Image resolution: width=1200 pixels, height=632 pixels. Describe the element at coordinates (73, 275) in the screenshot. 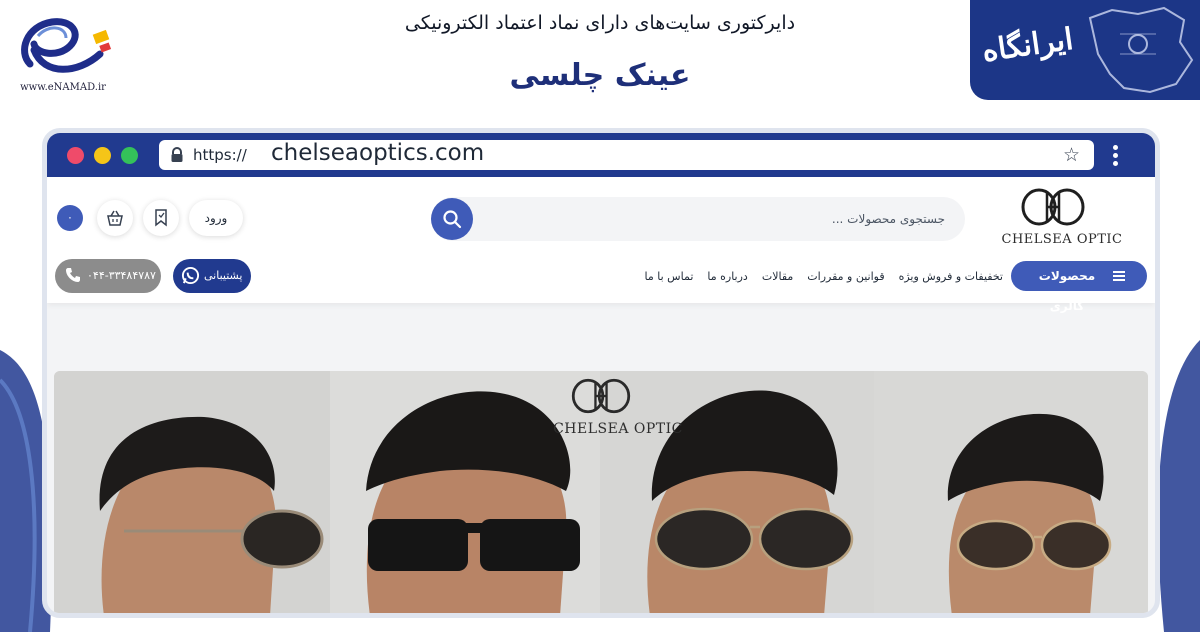

I see `phone-icon` at that location.